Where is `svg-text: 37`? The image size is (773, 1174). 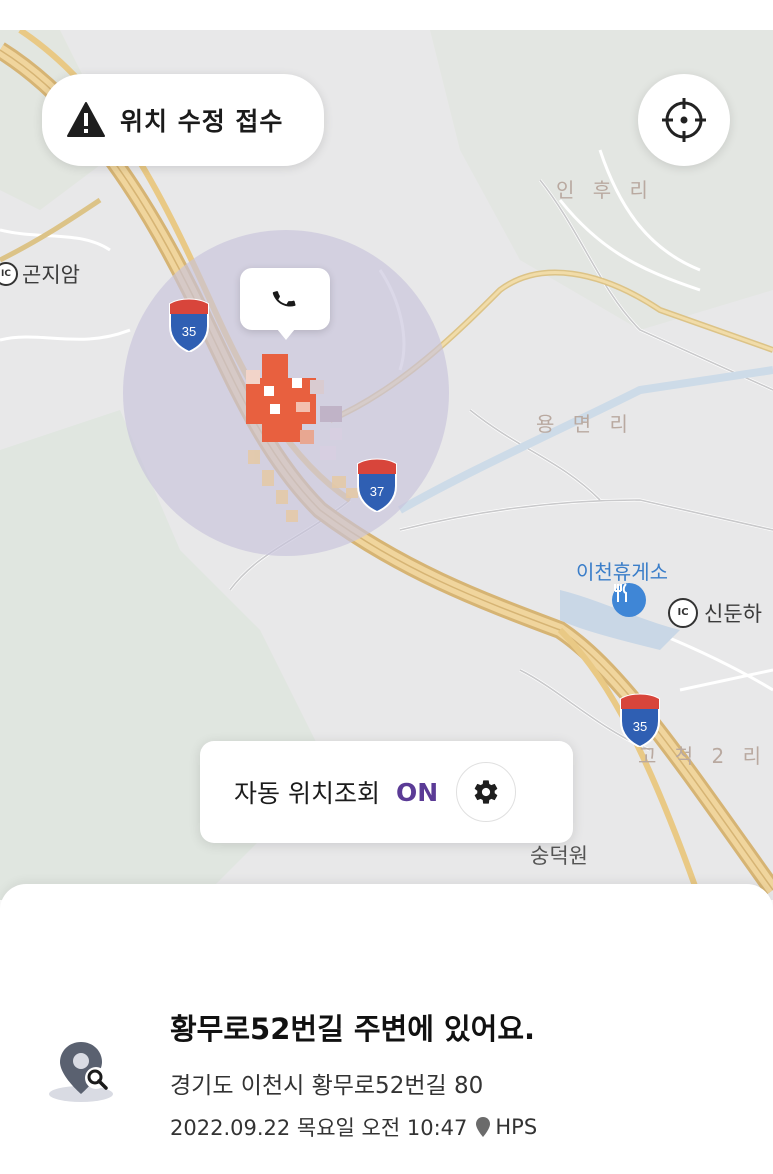
svg-text: 37 is located at coordinates (377, 491).